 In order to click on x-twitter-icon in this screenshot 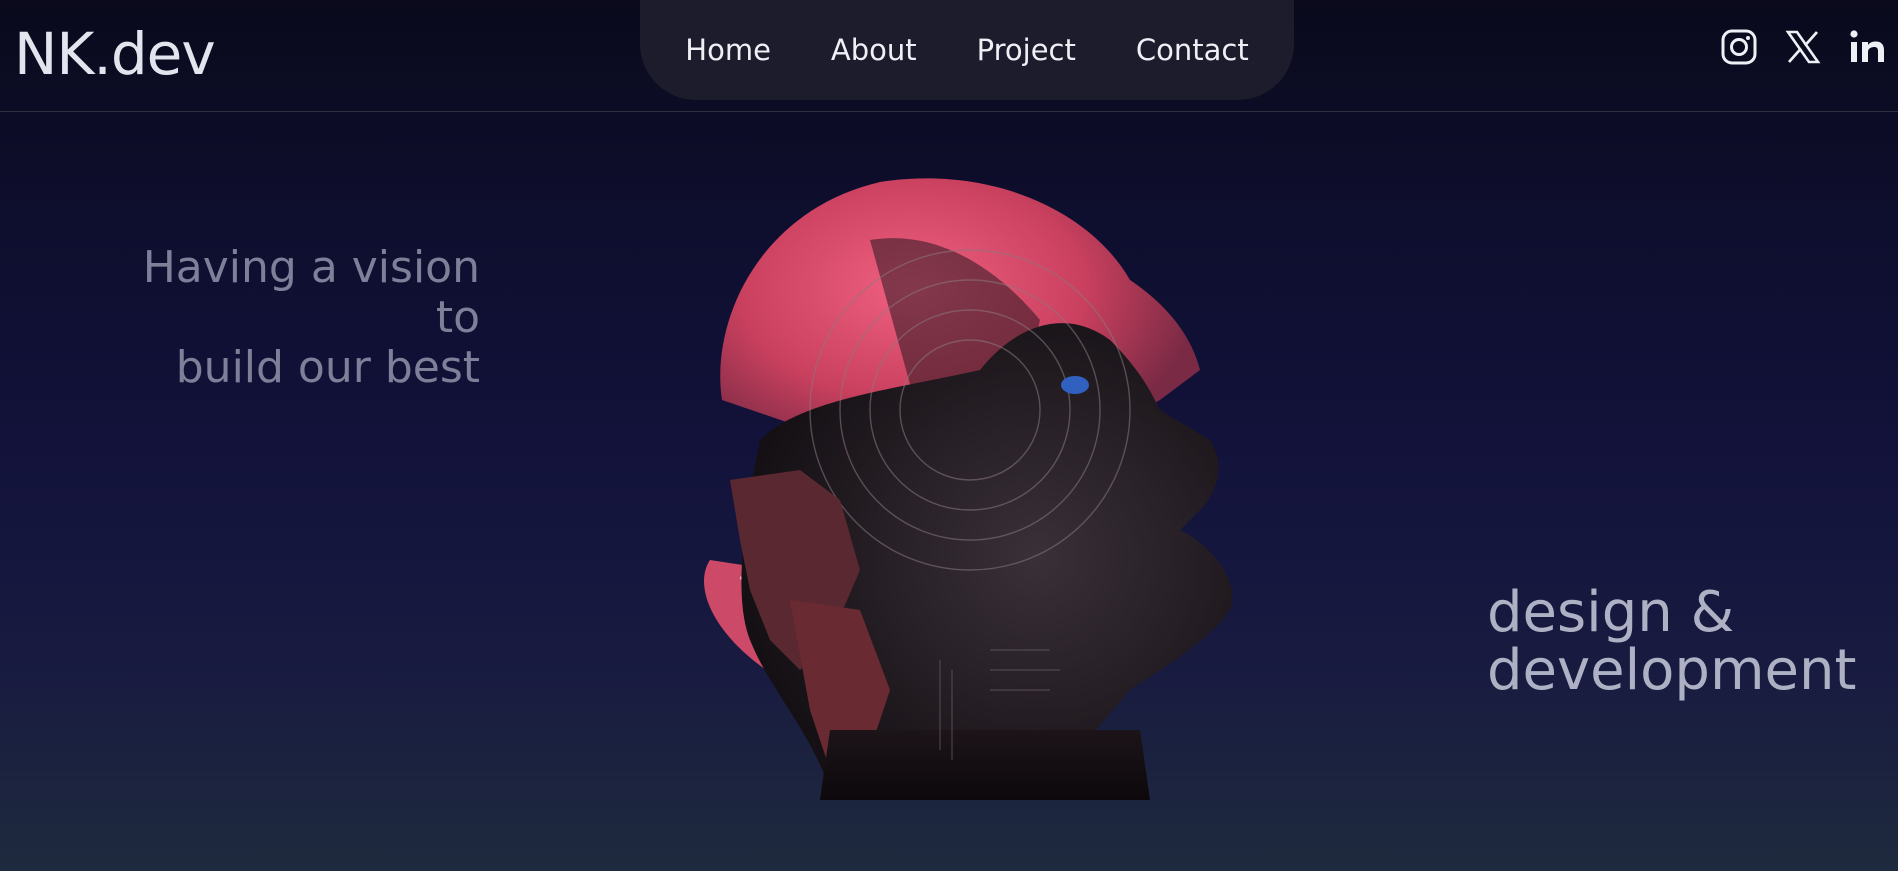, I will do `click(1803, 47)`.